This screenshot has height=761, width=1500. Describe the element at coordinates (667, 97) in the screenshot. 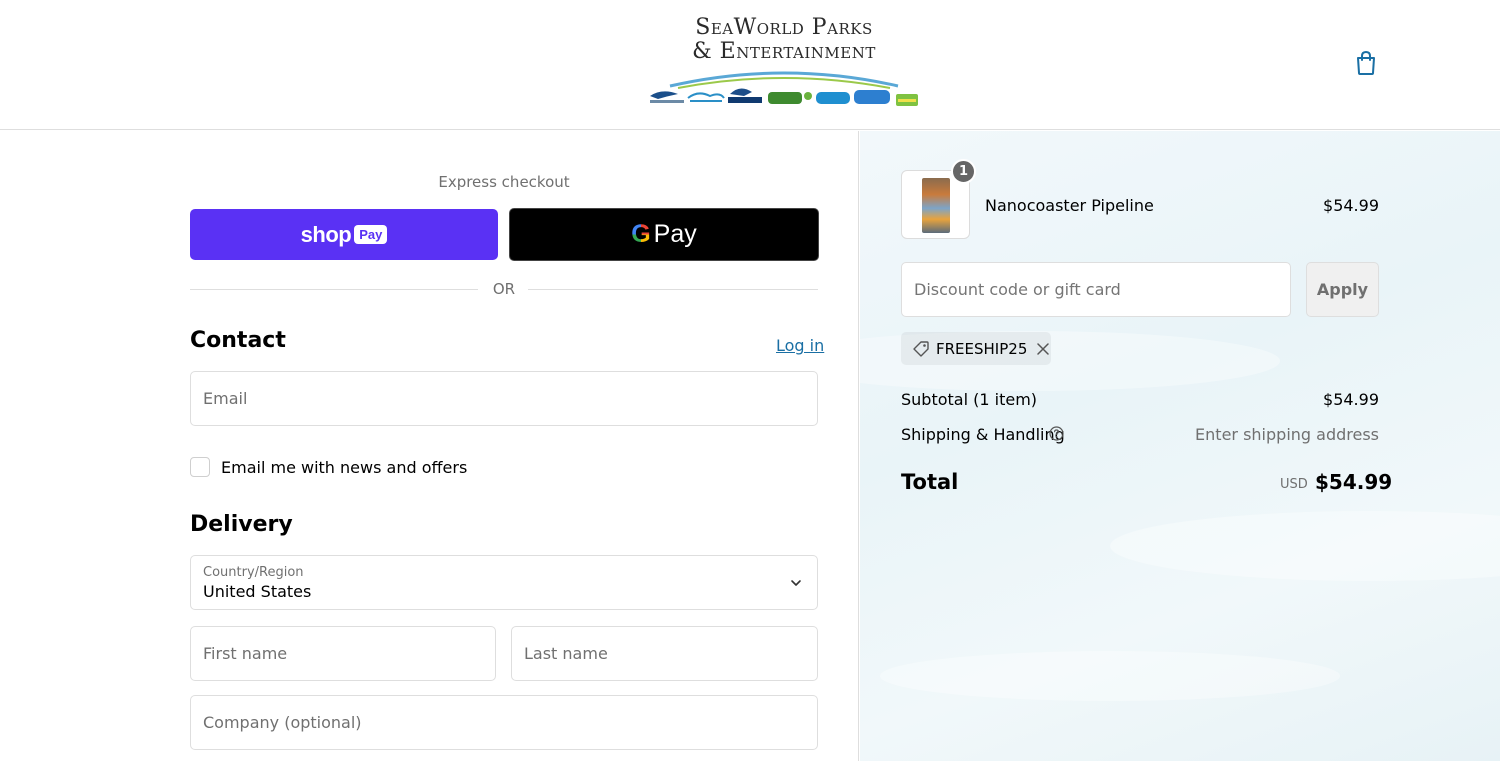

I see `discovery-cove-mark` at that location.